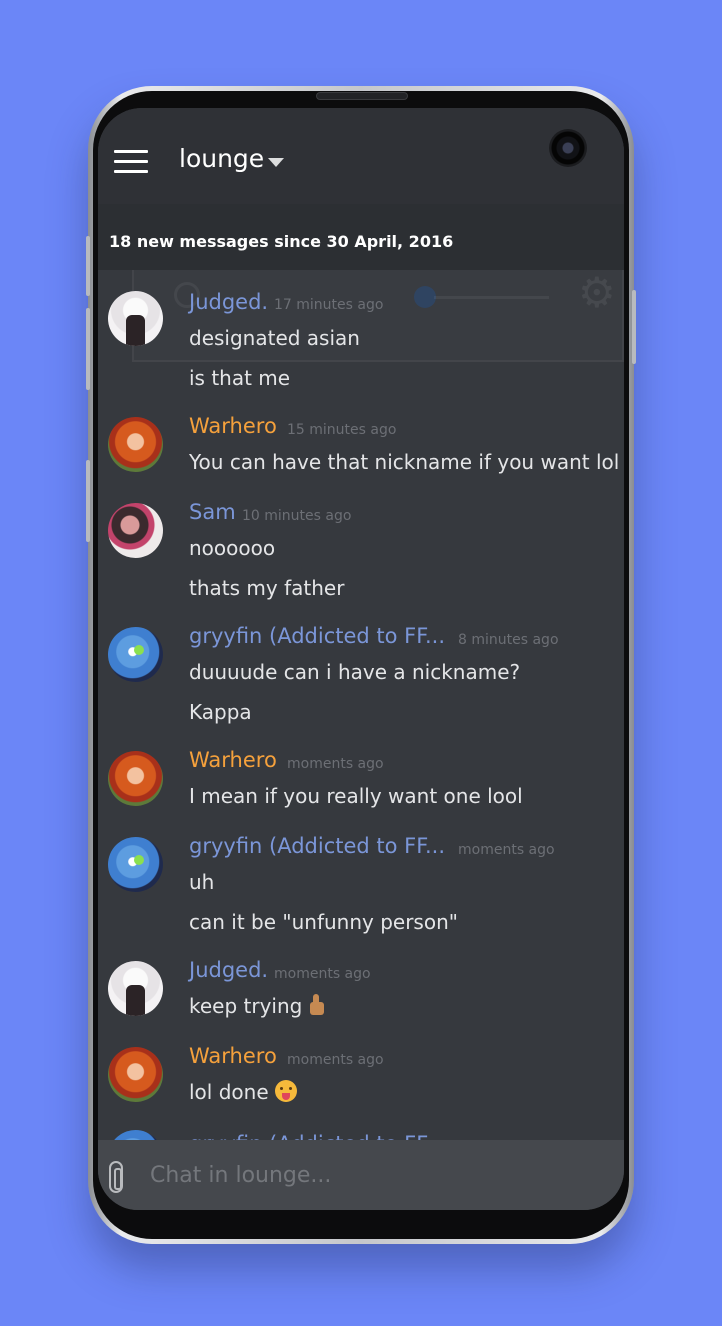 This screenshot has width=722, height=1326. Describe the element at coordinates (281, 241) in the screenshot. I see `new-messages-banner-text: 18 new messages since 30 April, 2016` at that location.